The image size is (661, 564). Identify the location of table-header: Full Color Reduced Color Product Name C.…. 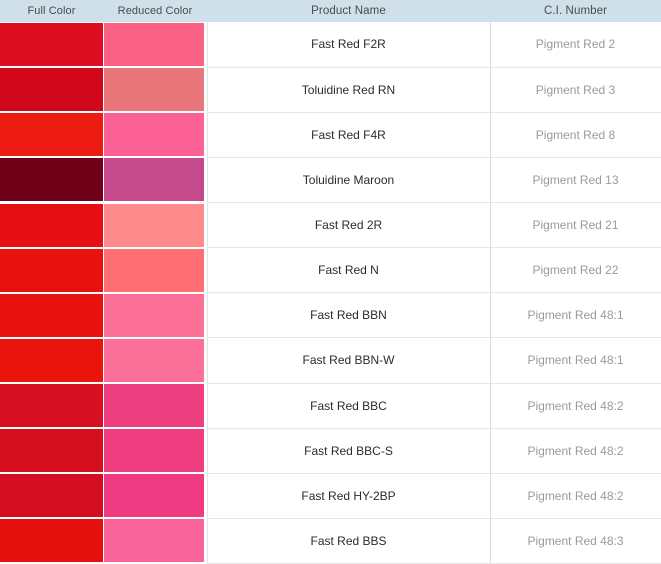
(330, 11).